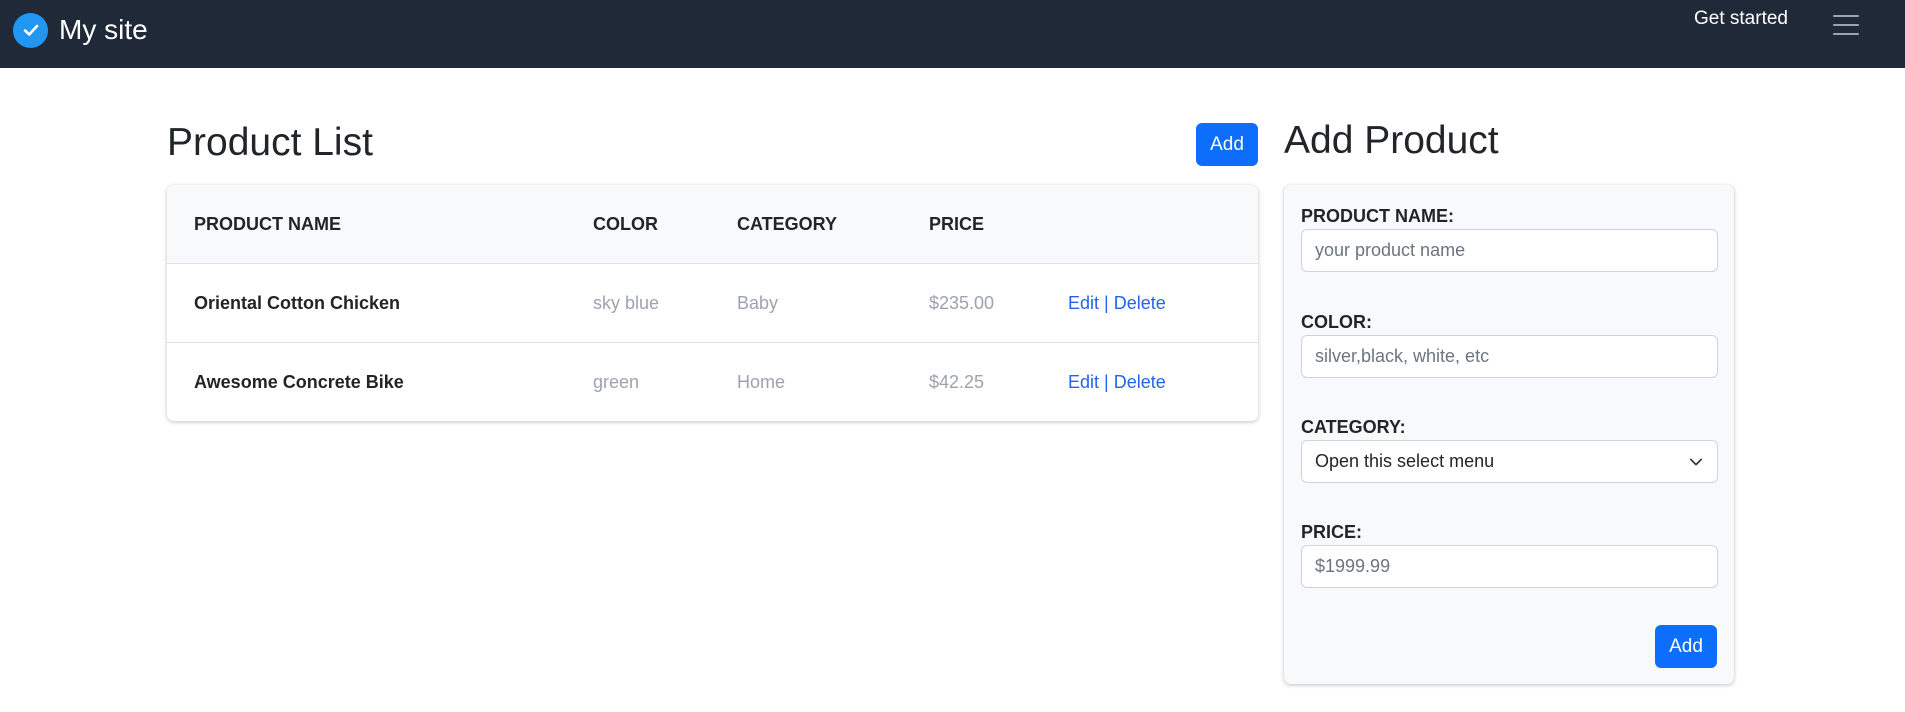 This screenshot has width=1905, height=712. Describe the element at coordinates (957, 224) in the screenshot. I see `column-header-price: PRICE` at that location.